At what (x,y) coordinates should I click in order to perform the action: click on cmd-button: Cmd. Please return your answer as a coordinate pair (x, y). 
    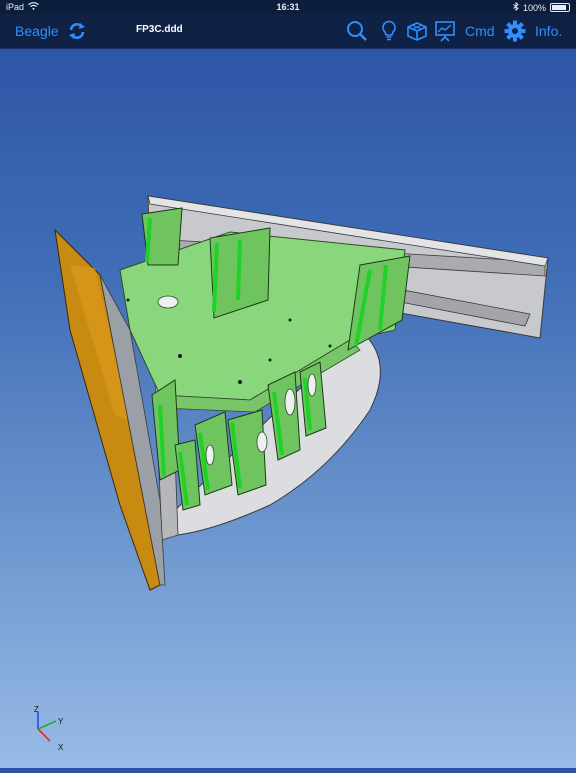
    Looking at the image, I should click on (480, 31).